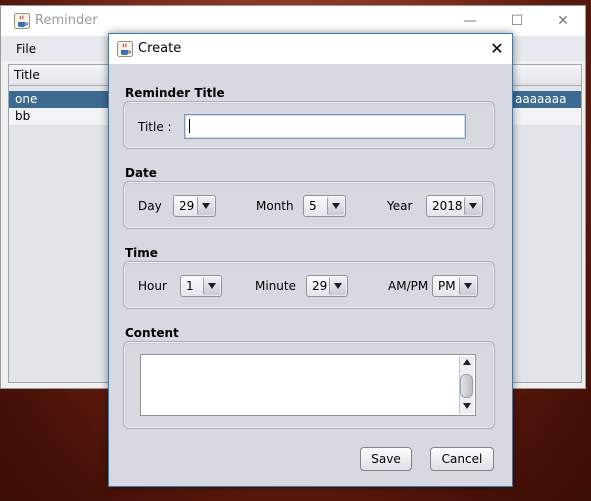 This screenshot has width=591, height=501. Describe the element at coordinates (324, 206) in the screenshot. I see `month-select: 5` at that location.